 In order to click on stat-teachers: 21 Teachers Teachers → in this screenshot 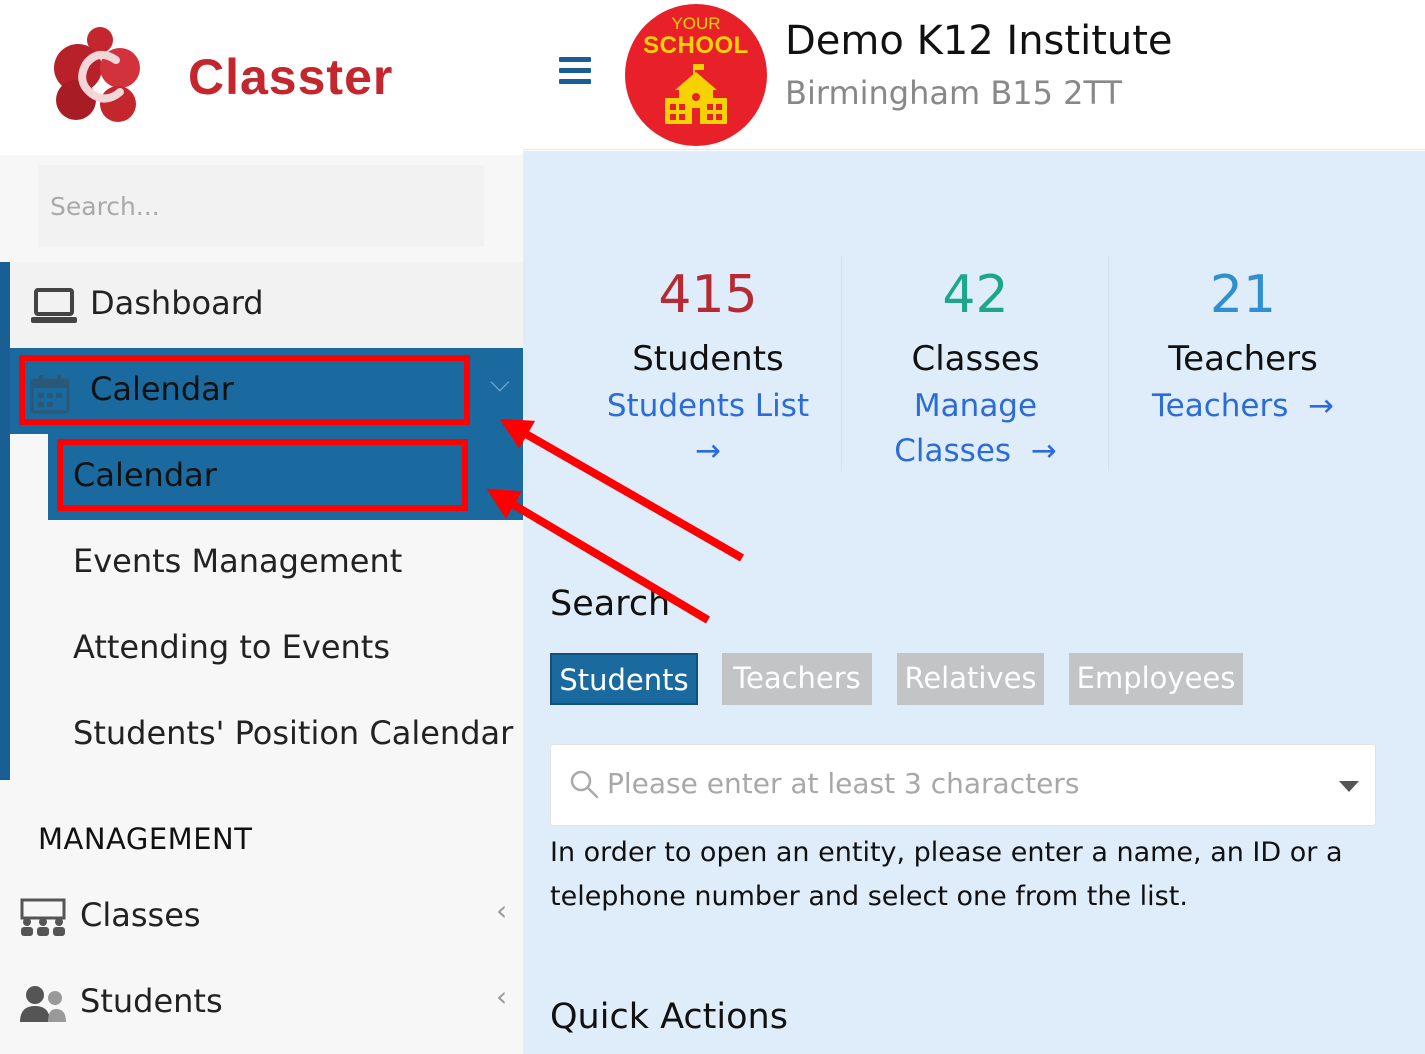, I will do `click(1243, 342)`.